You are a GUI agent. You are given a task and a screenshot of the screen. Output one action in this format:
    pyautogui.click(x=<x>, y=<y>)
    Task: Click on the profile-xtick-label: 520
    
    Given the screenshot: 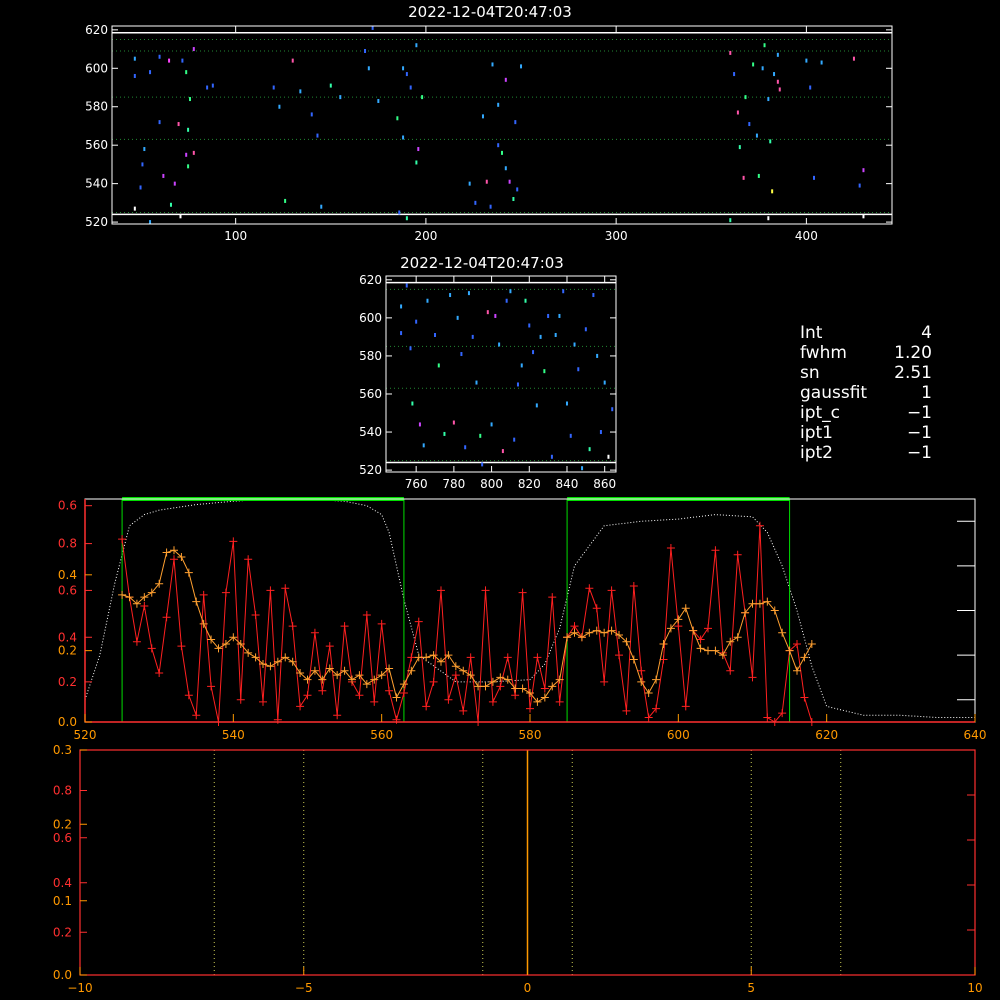 What is the action you would take?
    pyautogui.click(x=85, y=735)
    